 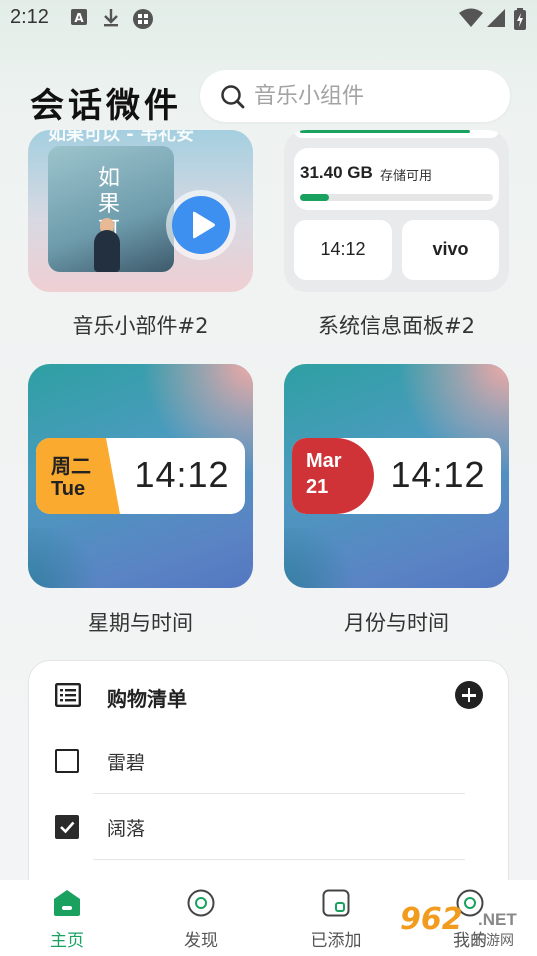 I want to click on a-letter-icon: A, so click(x=80, y=18).